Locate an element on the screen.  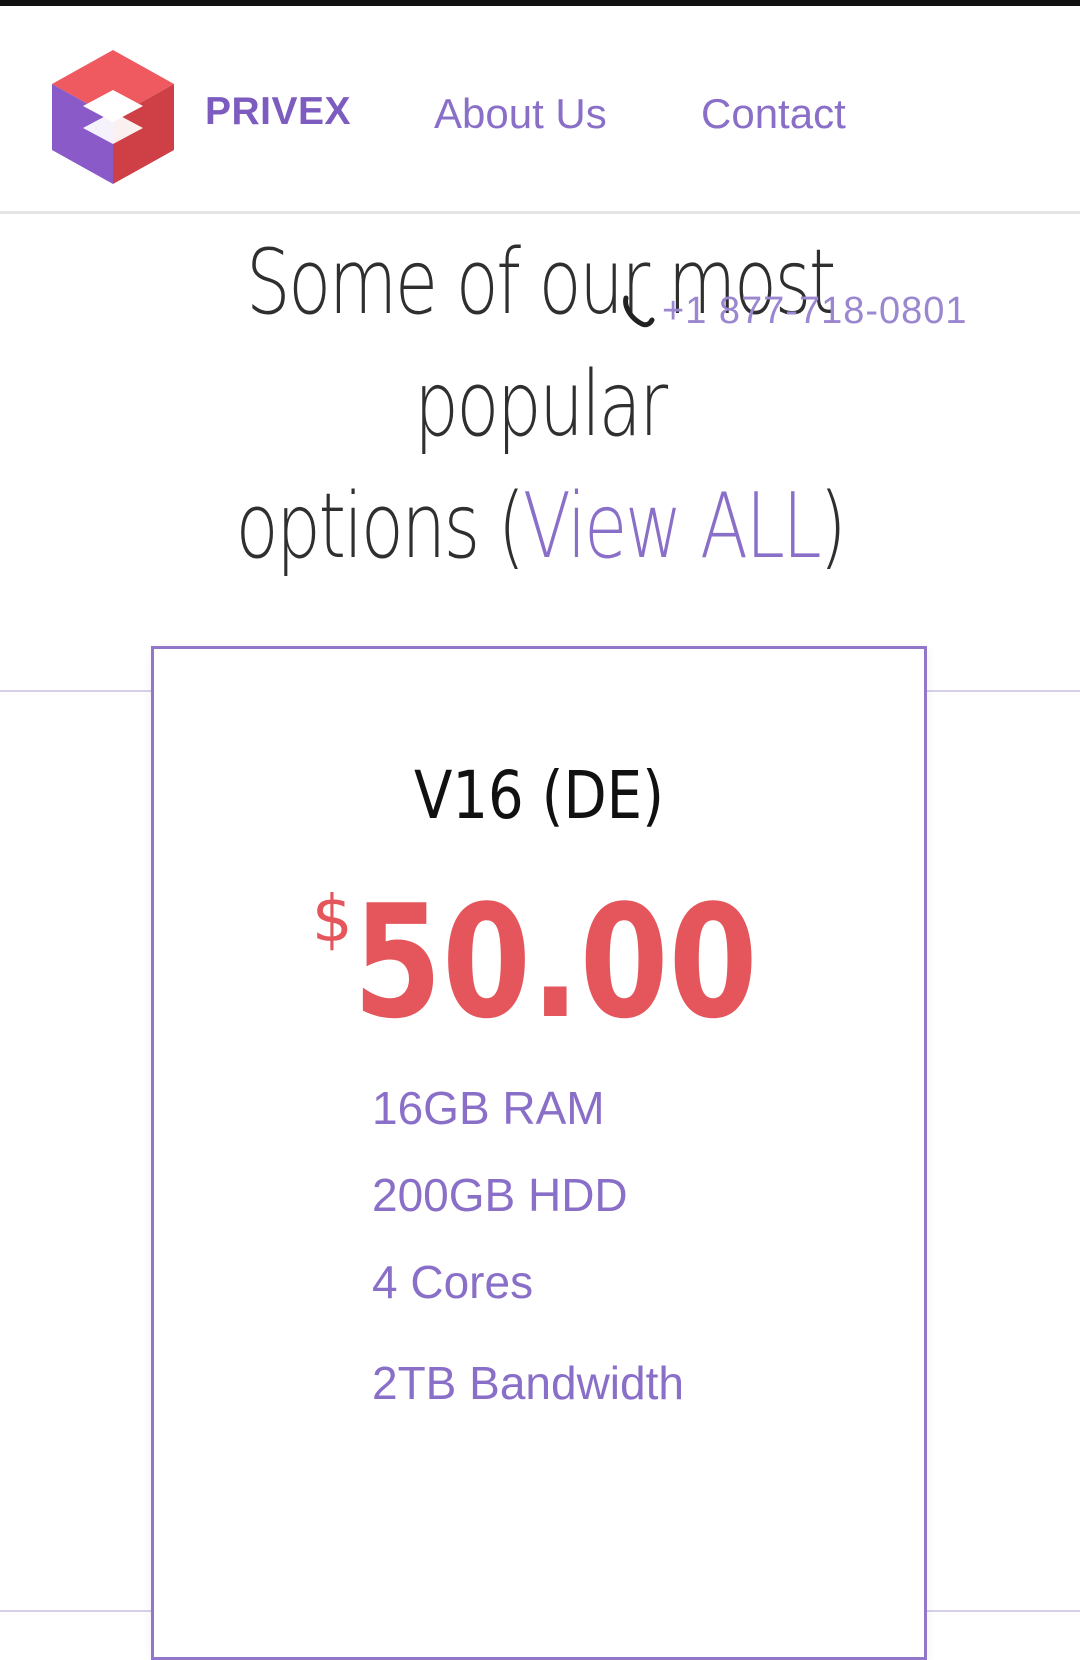
site-header: PRIVEX About Us Contact is located at coordinates (540, 110).